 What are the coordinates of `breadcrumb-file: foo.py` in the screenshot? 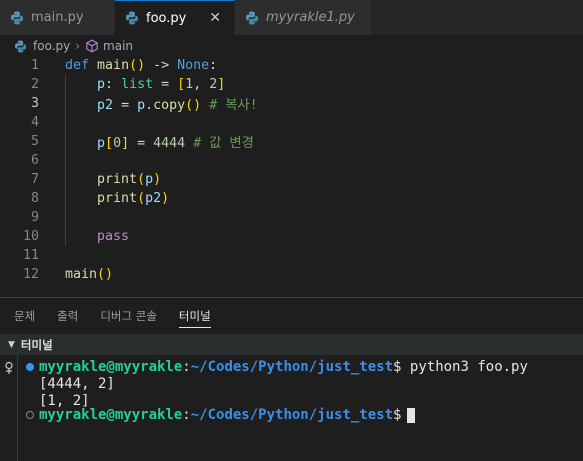 It's located at (51, 46).